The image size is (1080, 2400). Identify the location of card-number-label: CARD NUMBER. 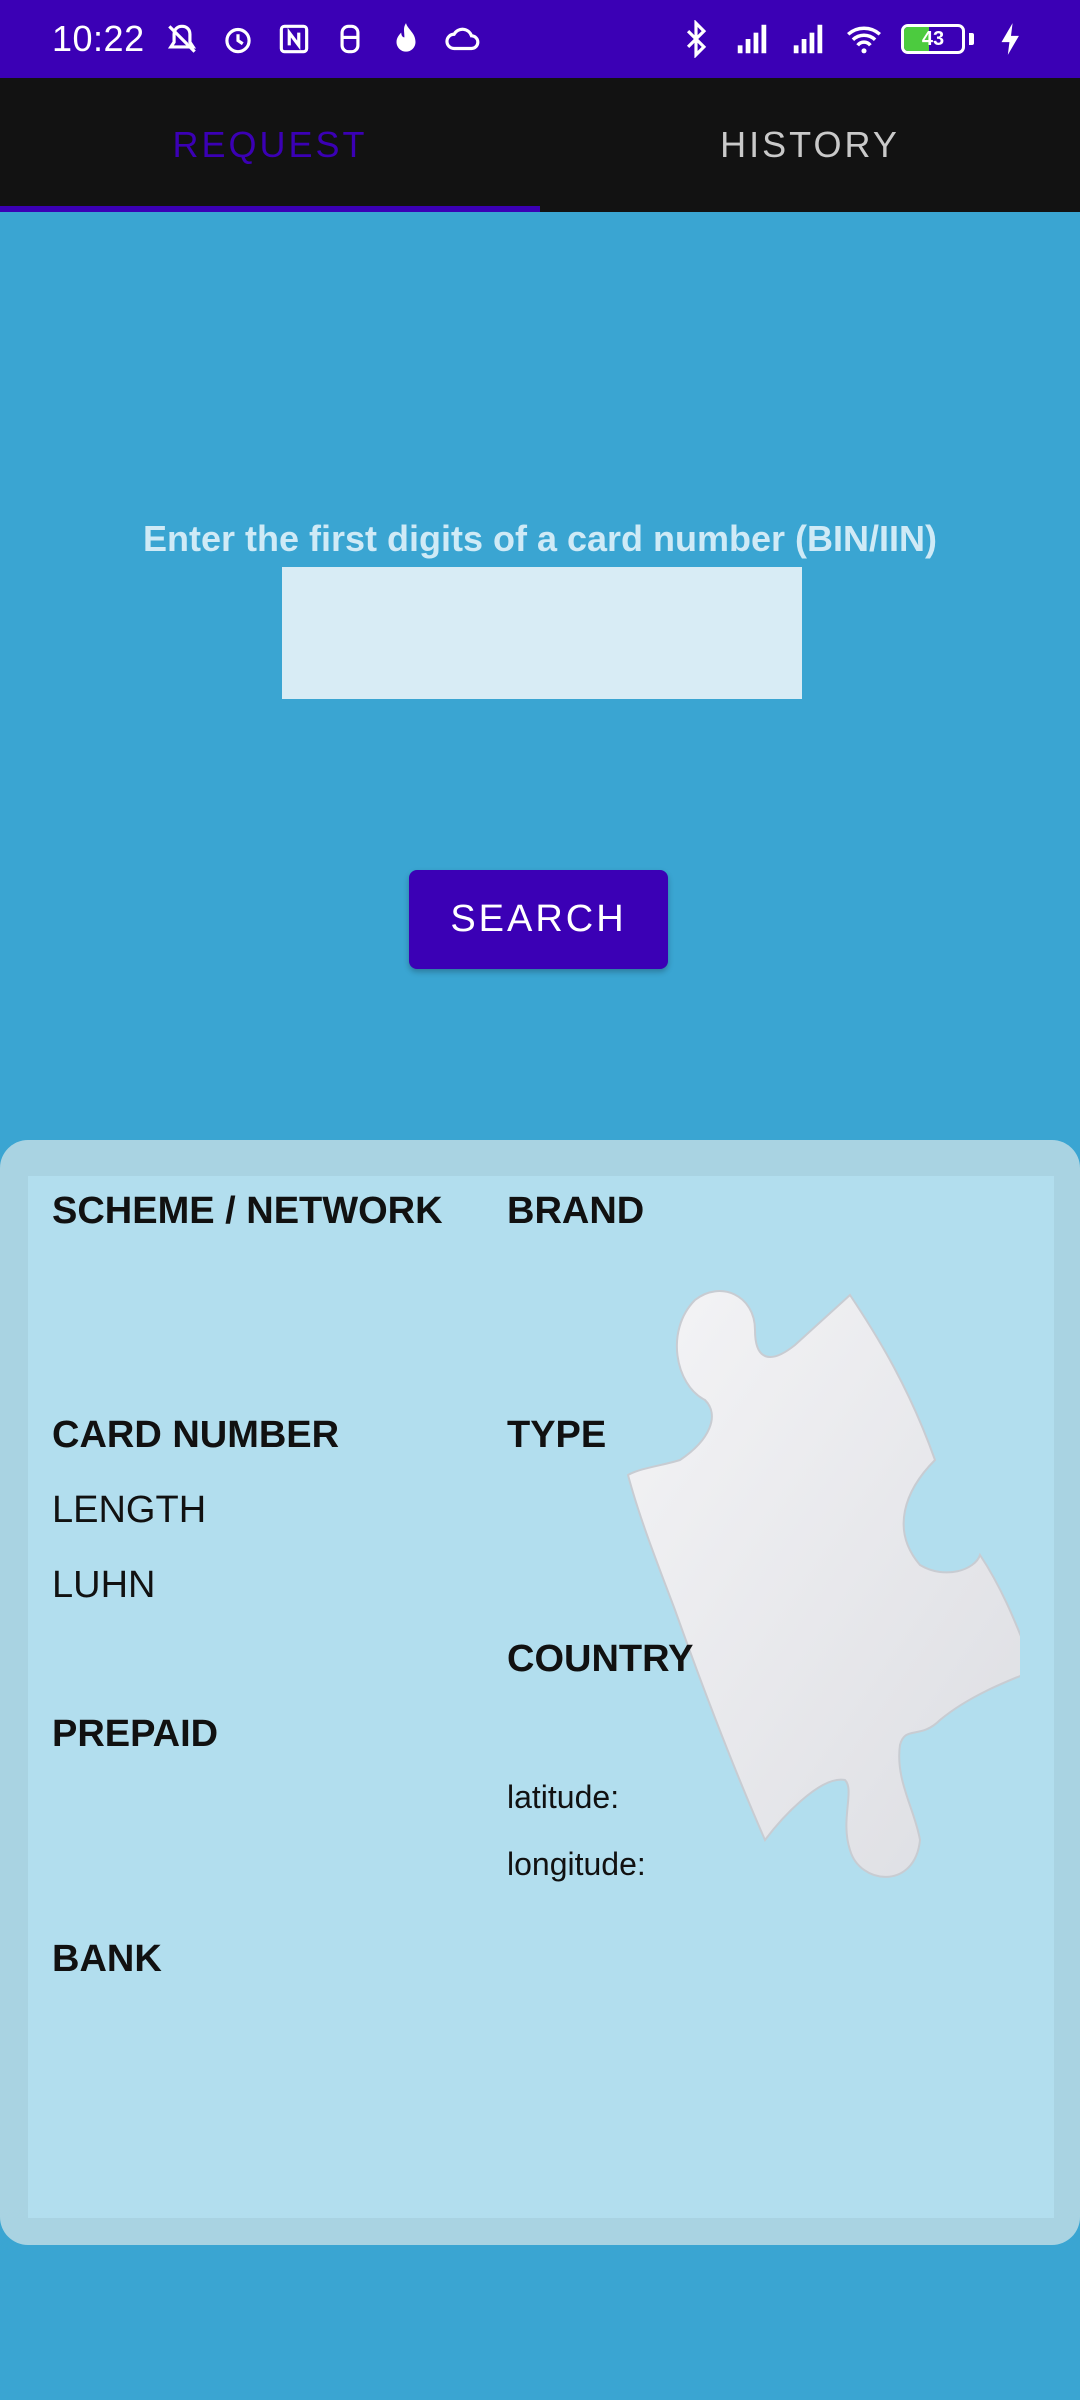
(196, 1435).